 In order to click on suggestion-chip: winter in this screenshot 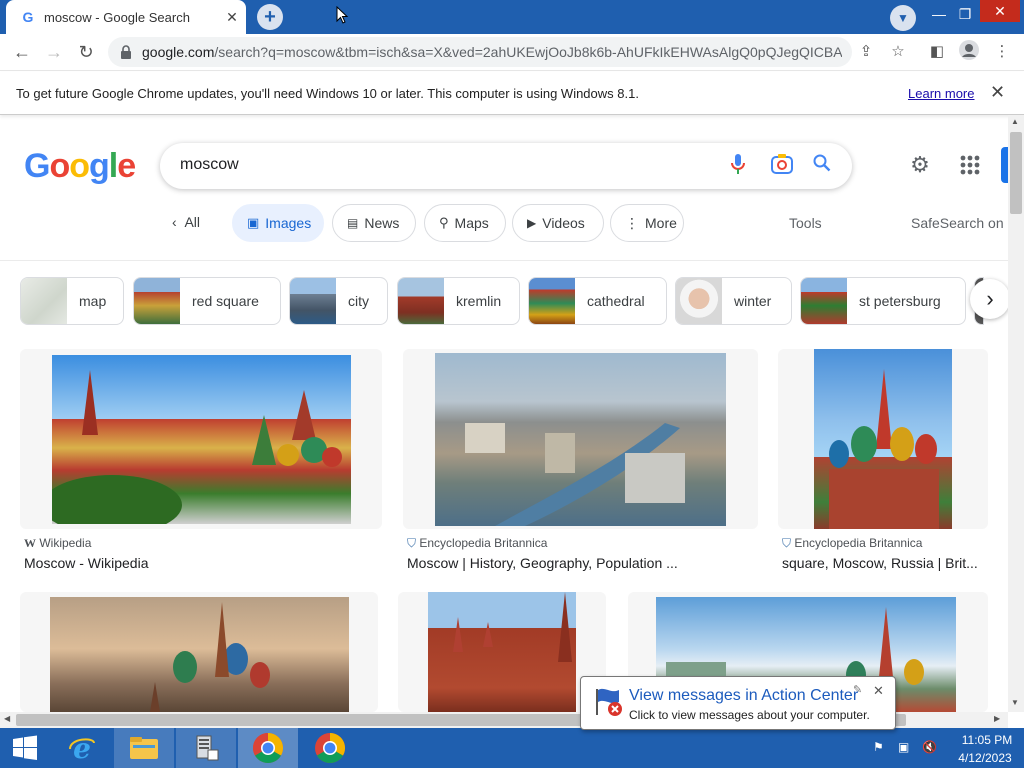, I will do `click(733, 301)`.